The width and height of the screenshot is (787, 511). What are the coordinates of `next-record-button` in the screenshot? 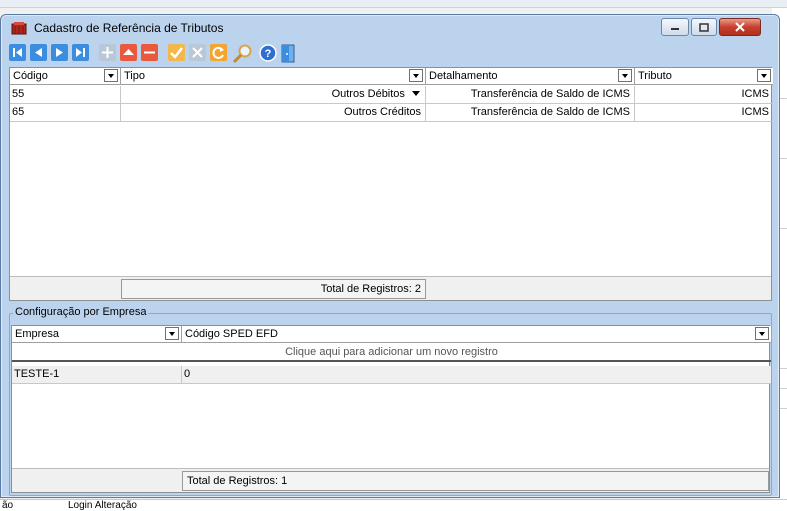 It's located at (59, 52).